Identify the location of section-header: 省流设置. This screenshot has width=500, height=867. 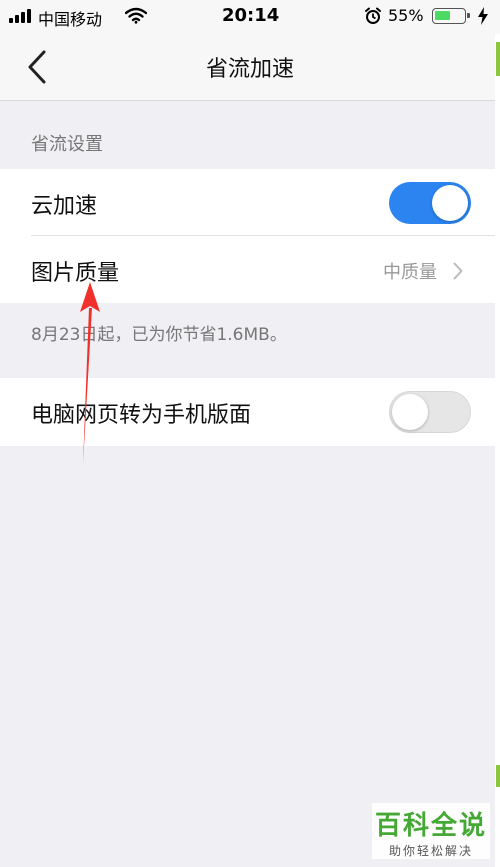
(67, 144).